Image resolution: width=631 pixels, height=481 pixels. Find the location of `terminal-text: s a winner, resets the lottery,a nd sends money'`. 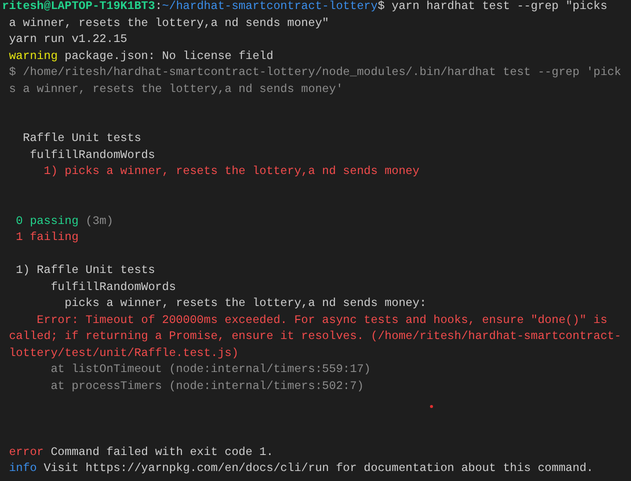

terminal-text: s a winner, resets the lottery,a nd sends money' is located at coordinates (175, 89).